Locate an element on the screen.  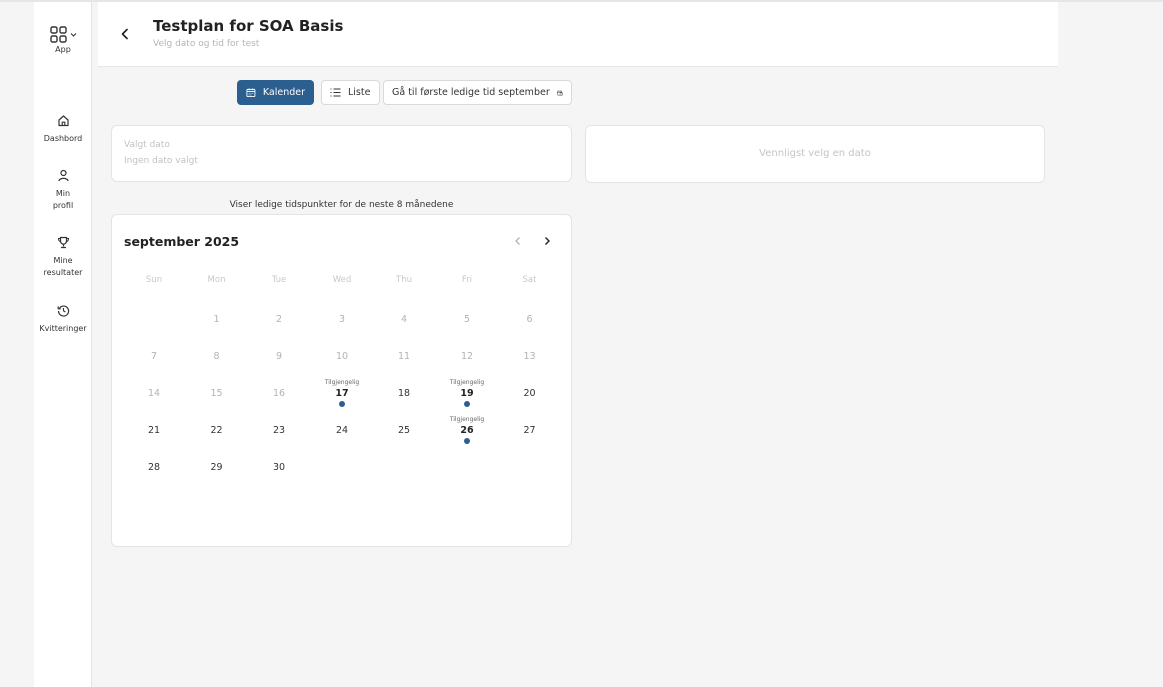
calendar-day: 5 is located at coordinates (467, 320).